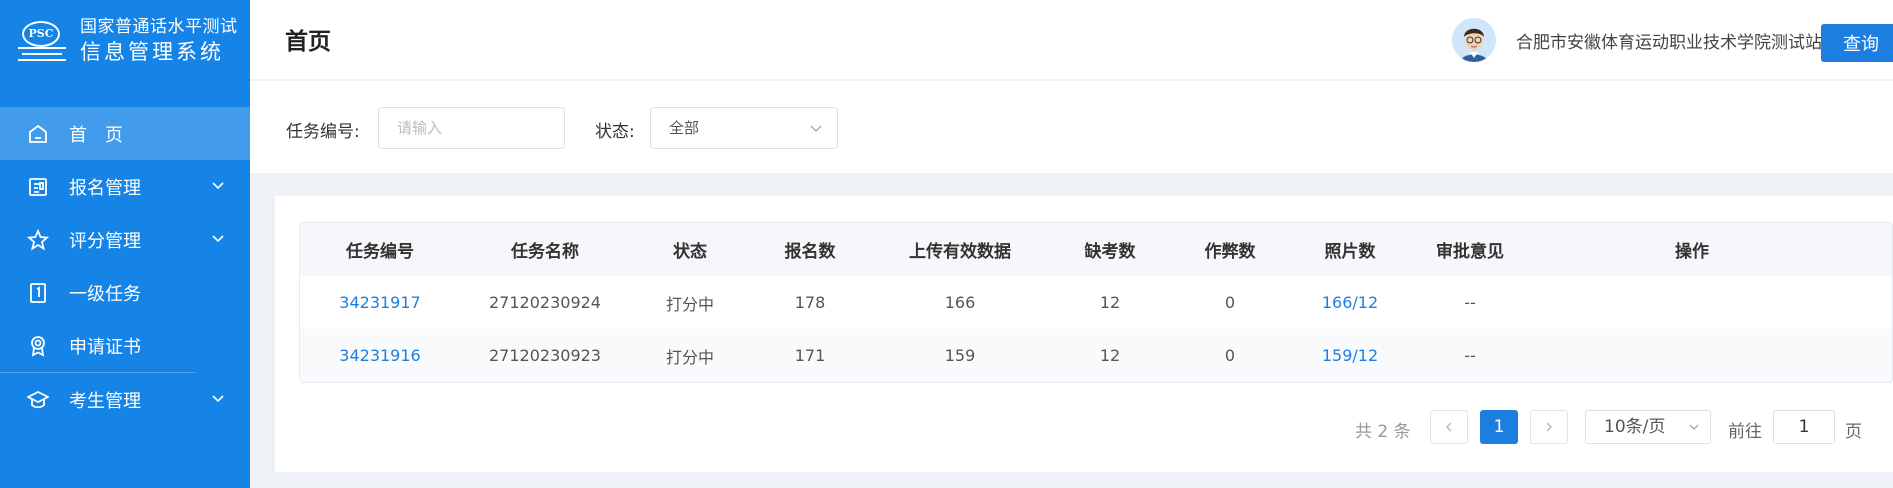 This screenshot has height=488, width=1893. I want to click on photos-link: 159/12, so click(1350, 355).